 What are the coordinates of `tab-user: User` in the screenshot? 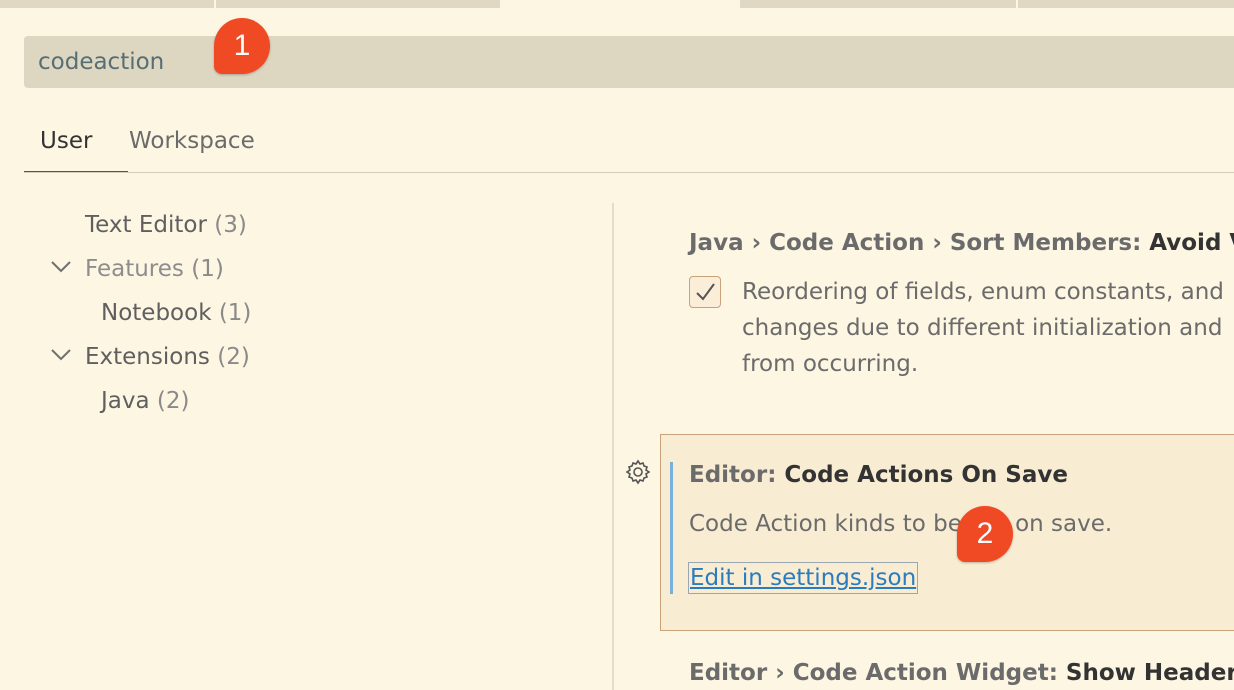 It's located at (76, 144).